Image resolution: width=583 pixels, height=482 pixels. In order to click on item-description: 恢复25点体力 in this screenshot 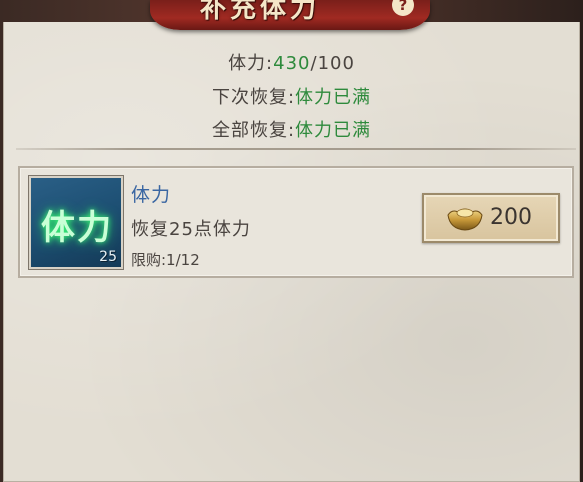, I will do `click(191, 229)`.